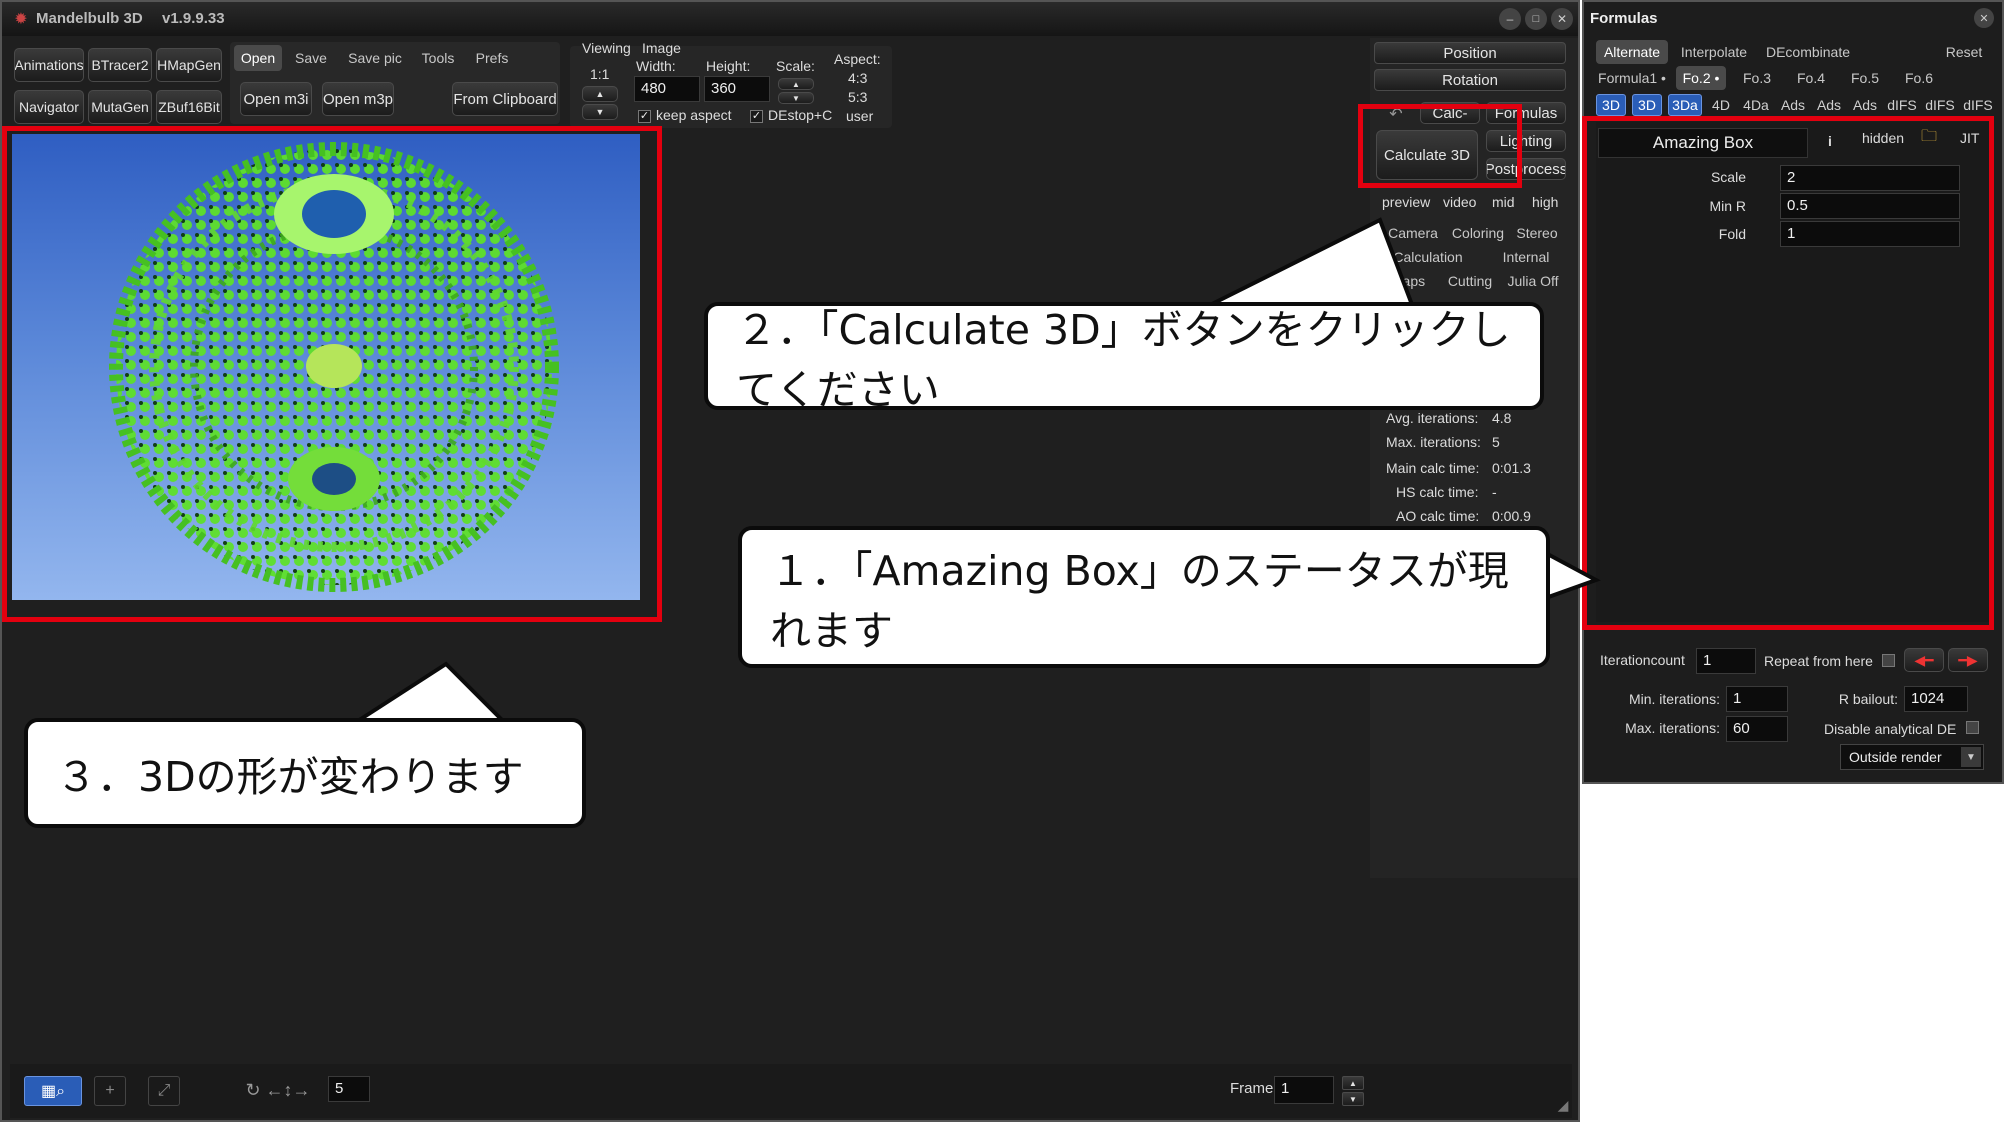 This screenshot has width=2006, height=1125. I want to click on callout-step2: ２．「Calculate 3D」ボタンをクリックしてください, so click(1124, 358).